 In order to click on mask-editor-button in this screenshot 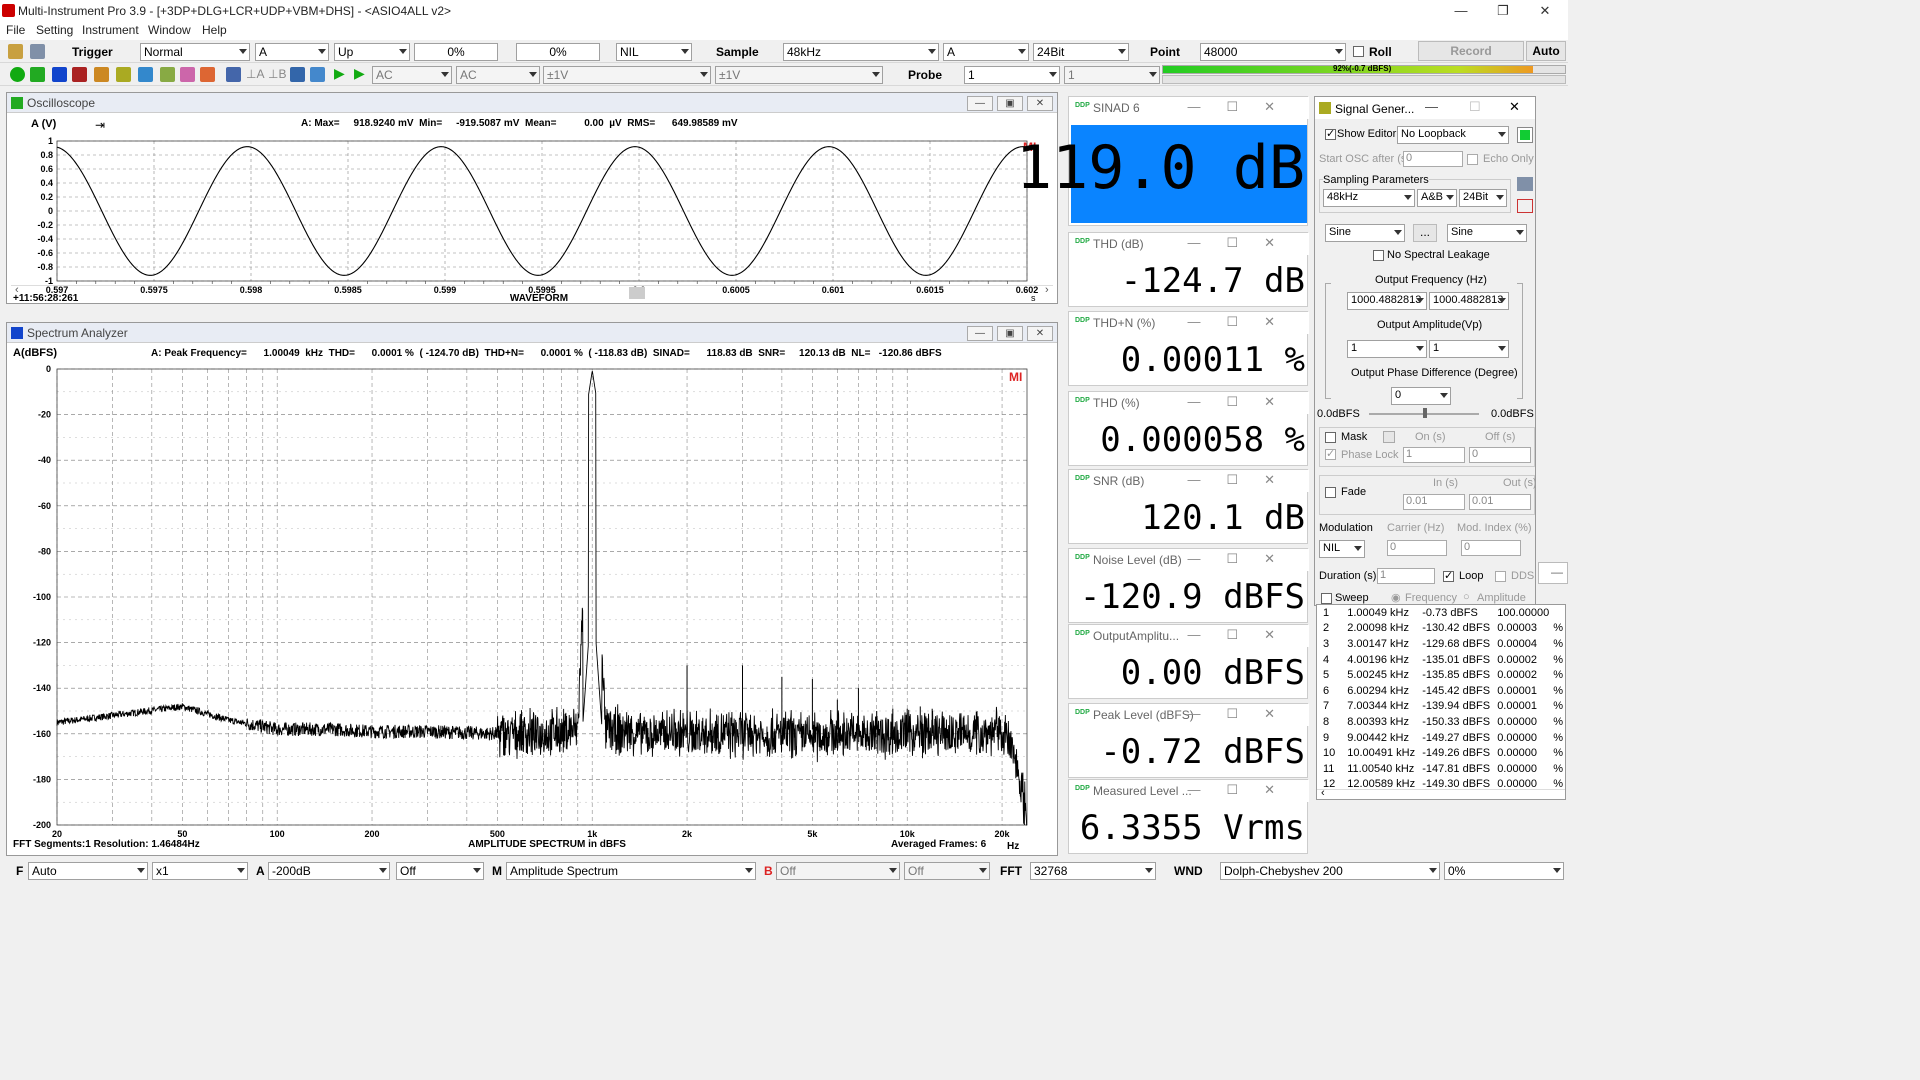, I will do `click(1389, 437)`.